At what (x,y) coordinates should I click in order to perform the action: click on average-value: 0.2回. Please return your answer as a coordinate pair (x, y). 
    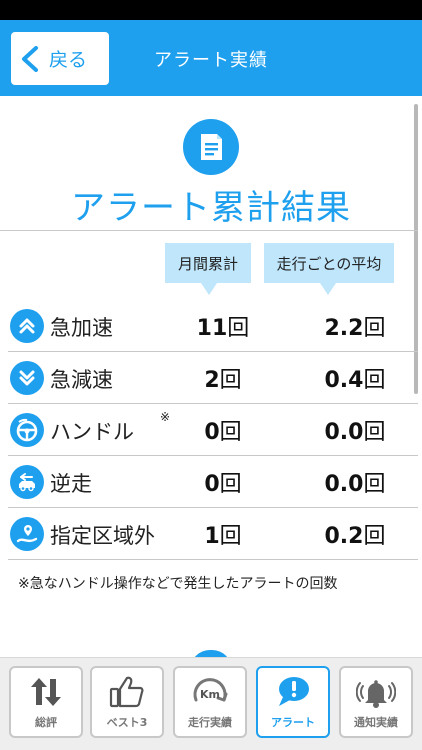
    Looking at the image, I should click on (355, 536).